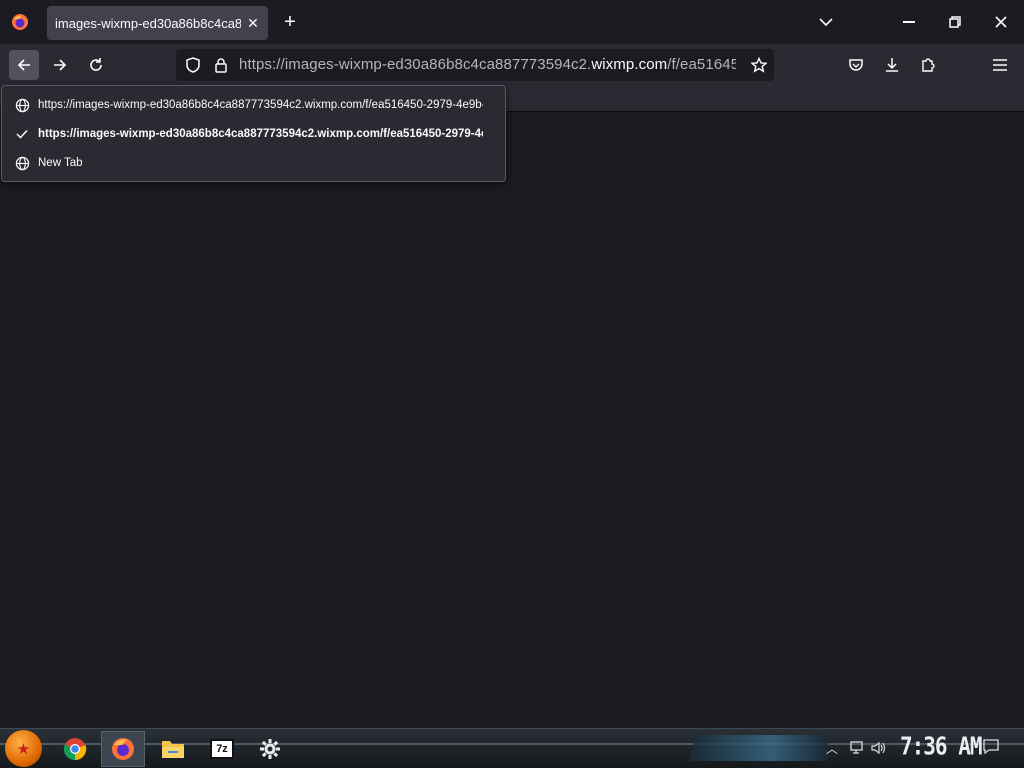 This screenshot has width=1024, height=768. I want to click on firefox-icon, so click(123, 749).